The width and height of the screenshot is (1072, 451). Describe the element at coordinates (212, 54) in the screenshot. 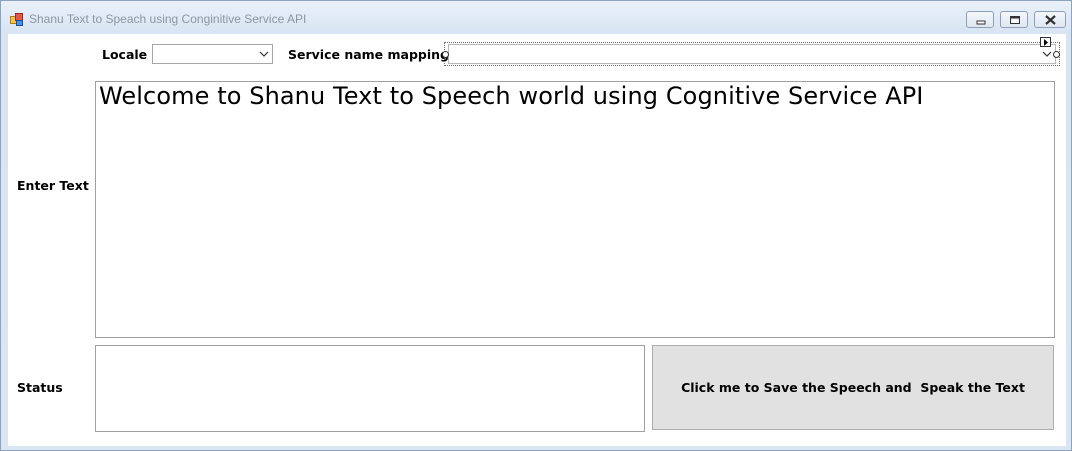

I see `locale-dropdown` at that location.